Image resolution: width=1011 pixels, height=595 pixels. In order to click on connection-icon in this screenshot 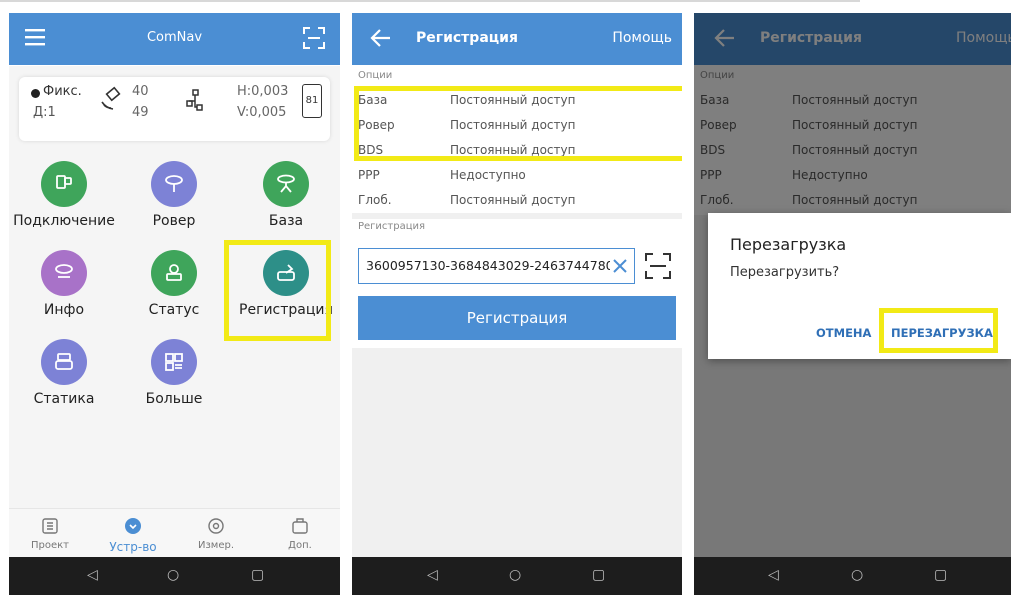, I will do `click(64, 184)`.